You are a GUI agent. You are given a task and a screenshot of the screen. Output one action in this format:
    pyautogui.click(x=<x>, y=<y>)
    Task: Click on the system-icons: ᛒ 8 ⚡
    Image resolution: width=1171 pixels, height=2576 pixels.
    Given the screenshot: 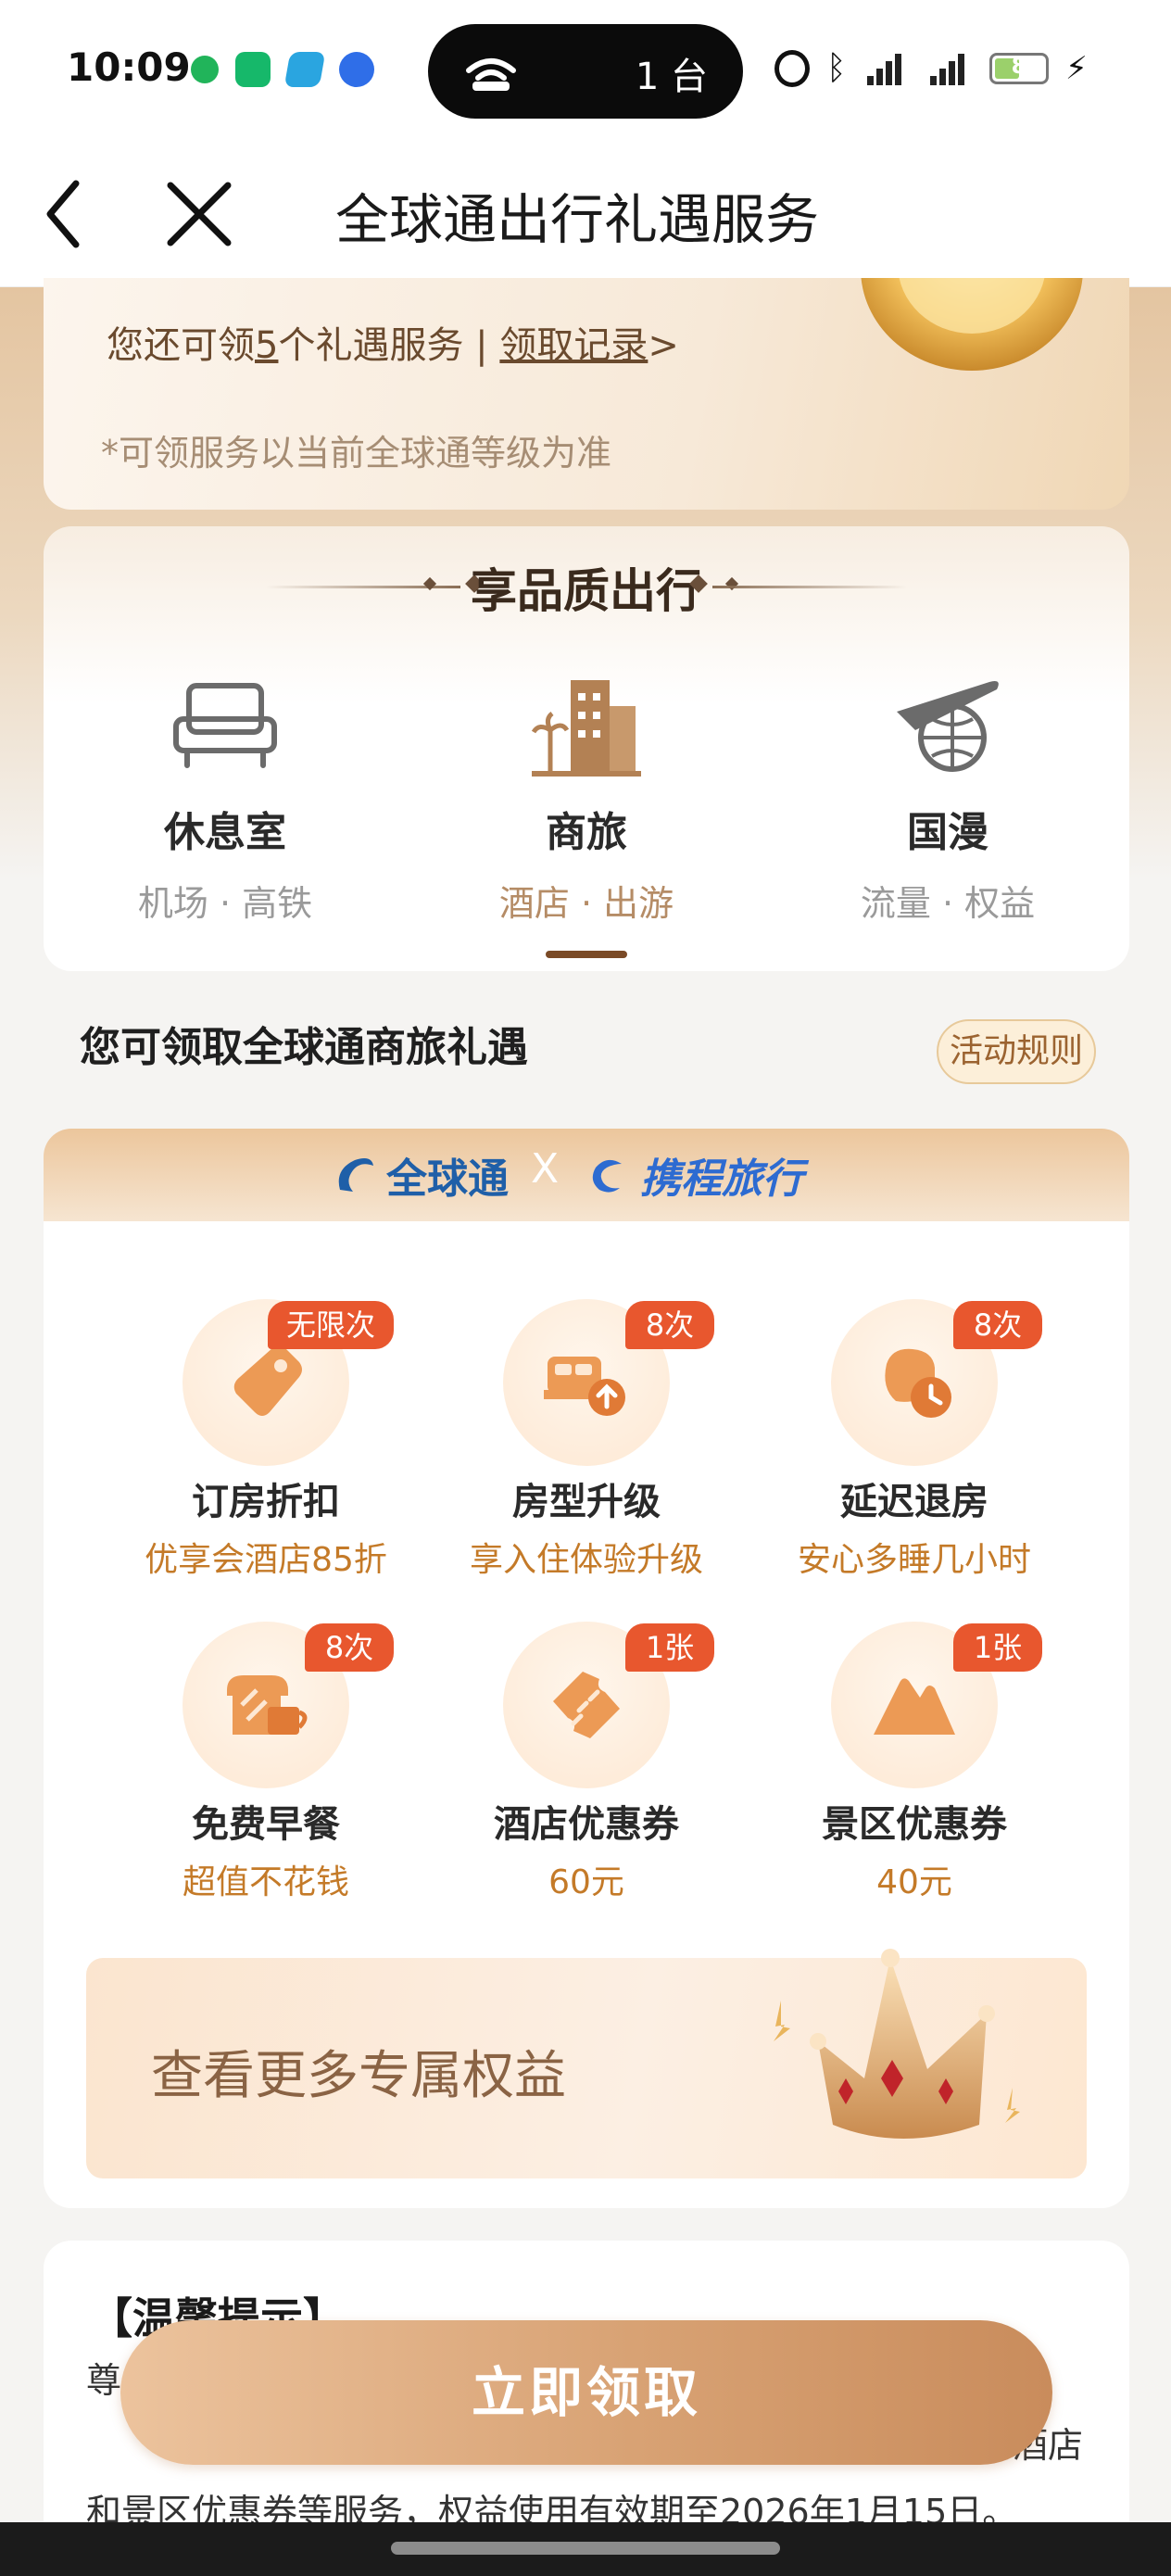 What is the action you would take?
    pyautogui.click(x=931, y=68)
    